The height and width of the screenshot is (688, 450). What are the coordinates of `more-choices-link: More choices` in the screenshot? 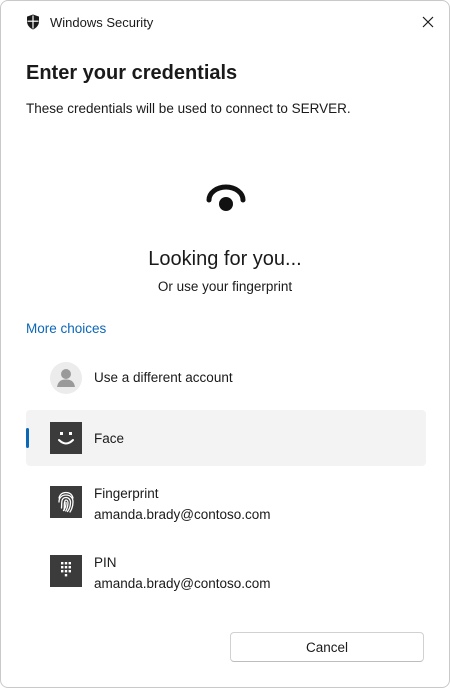 It's located at (66, 328).